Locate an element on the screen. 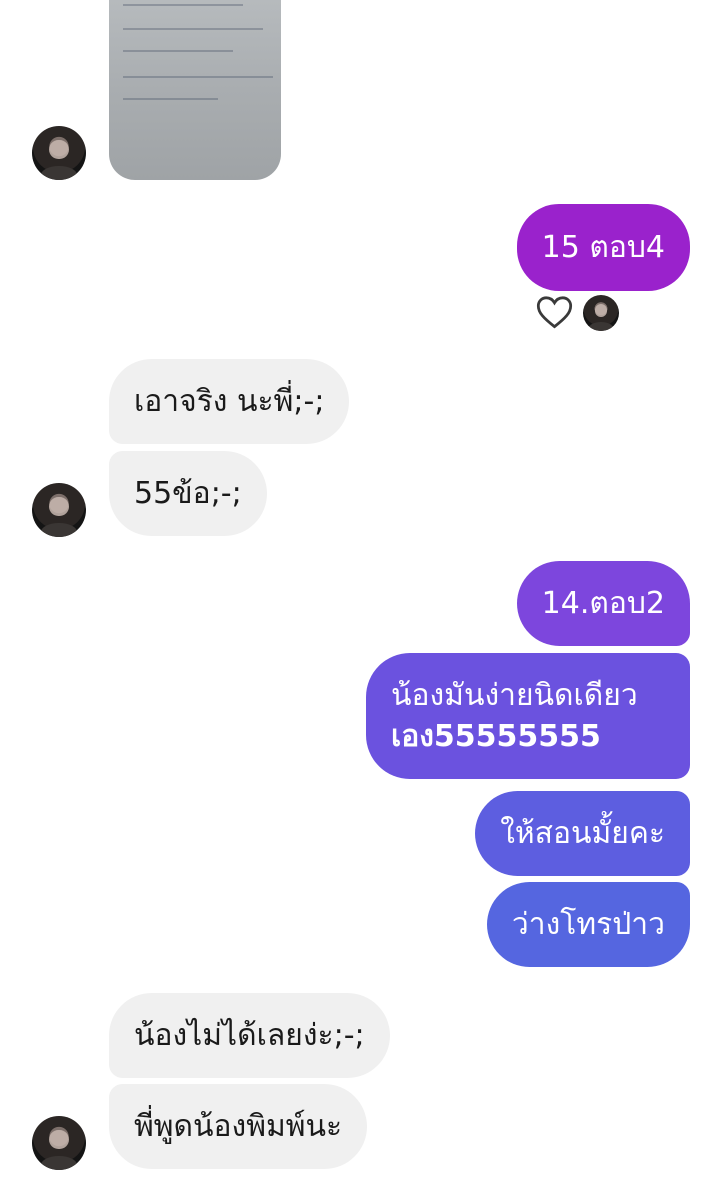  message-bubble-sent: ให้สอนมั้ยคะ is located at coordinates (582, 833).